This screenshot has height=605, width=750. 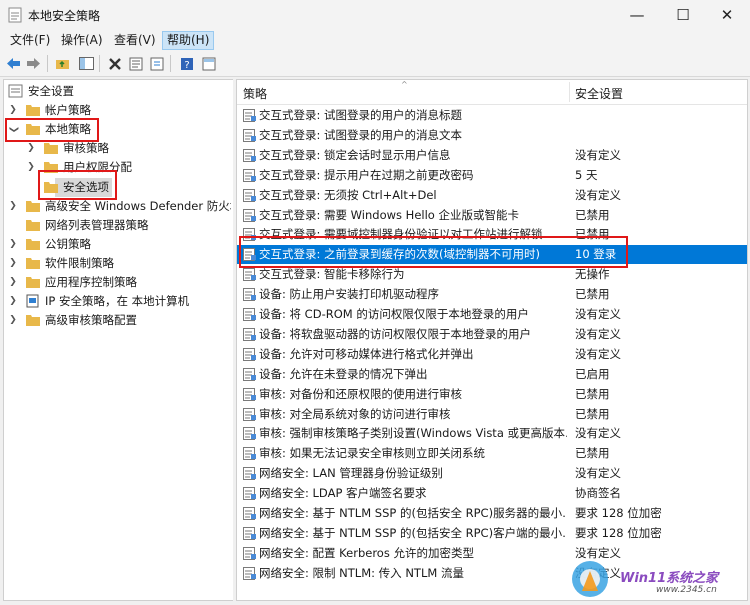 What do you see at coordinates (492, 294) in the screenshot?
I see `table-row: 设备: 防止用户安装打印机驱动程序 已禁用` at bounding box center [492, 294].